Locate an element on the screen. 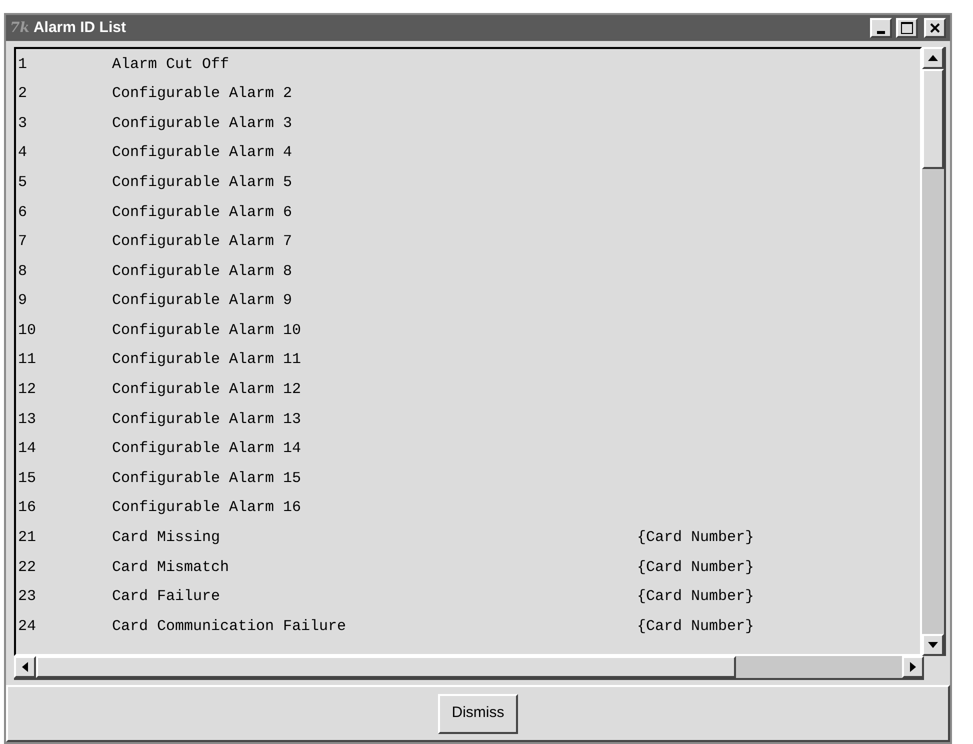 The image size is (973, 744). alarm-name: Configurable Alarm 15 is located at coordinates (207, 478).